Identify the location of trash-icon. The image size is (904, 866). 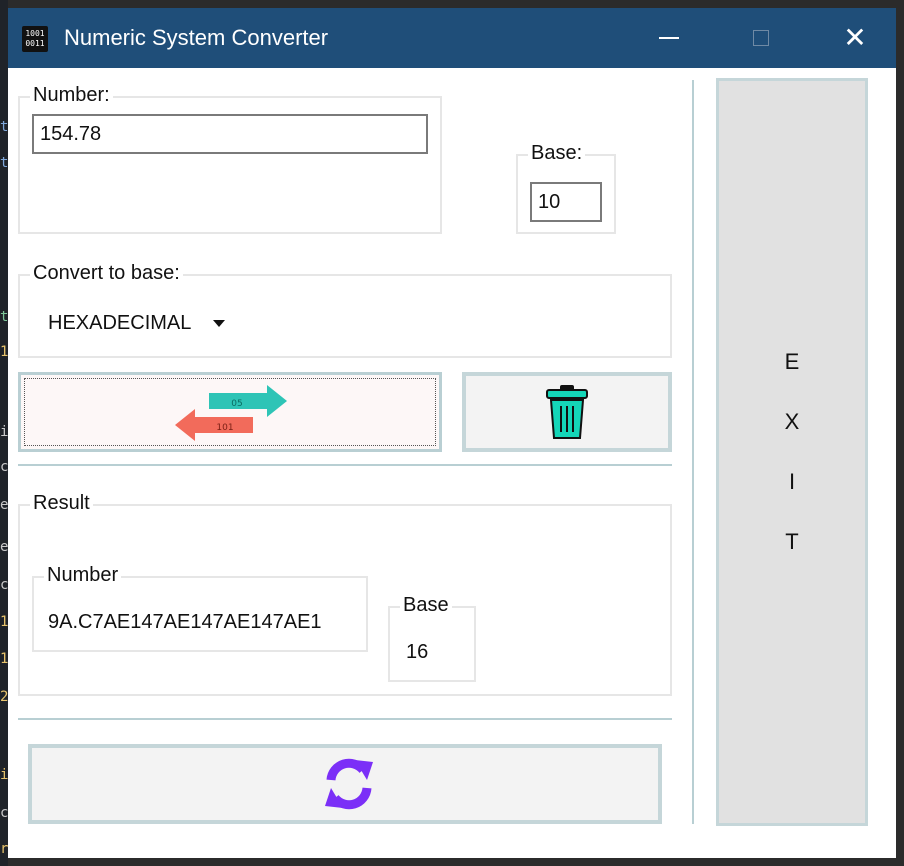
(567, 412).